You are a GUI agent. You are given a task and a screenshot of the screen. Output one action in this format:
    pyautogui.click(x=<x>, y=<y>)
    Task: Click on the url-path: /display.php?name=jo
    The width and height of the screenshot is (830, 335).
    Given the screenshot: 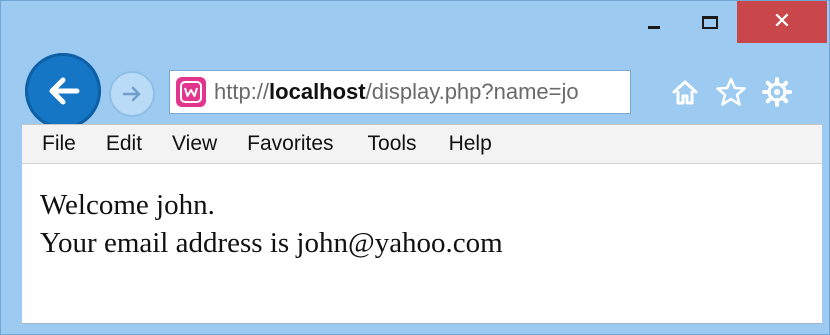 What is the action you would take?
    pyautogui.click(x=472, y=91)
    